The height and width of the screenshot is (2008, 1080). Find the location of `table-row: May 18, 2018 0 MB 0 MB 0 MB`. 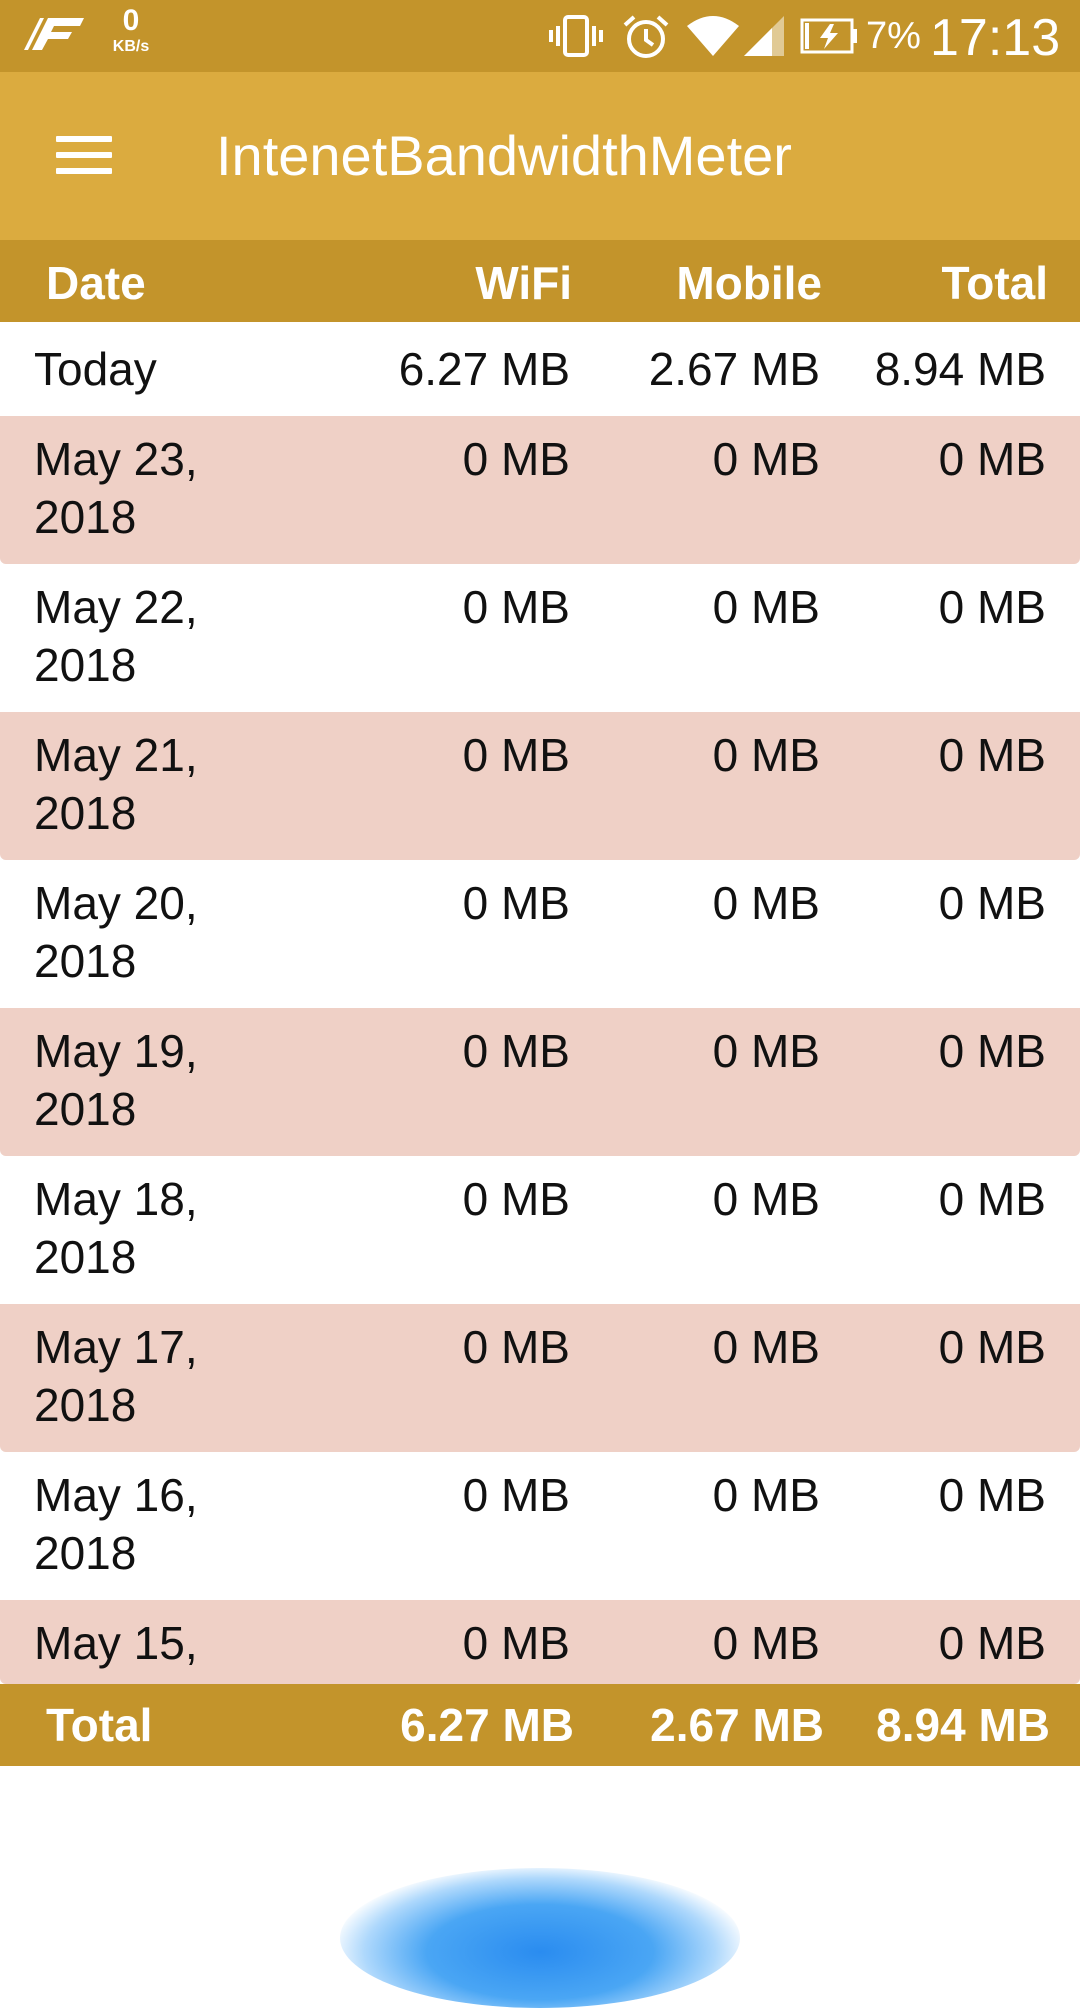

table-row: May 18, 2018 0 MB 0 MB 0 MB is located at coordinates (540, 1230).